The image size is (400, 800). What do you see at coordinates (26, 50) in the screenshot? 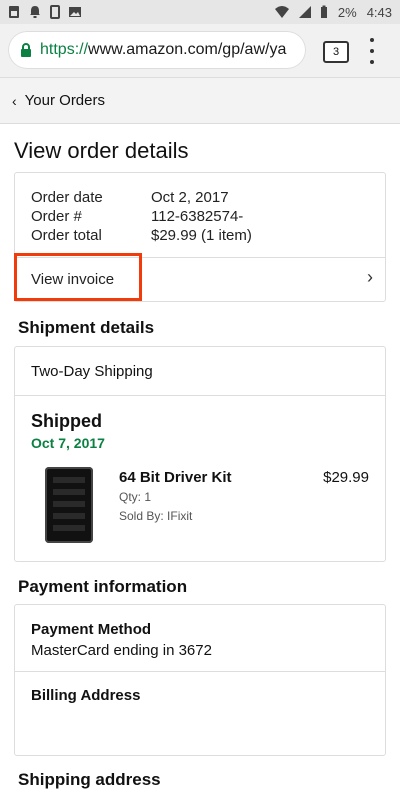
I see `lock-icon` at bounding box center [26, 50].